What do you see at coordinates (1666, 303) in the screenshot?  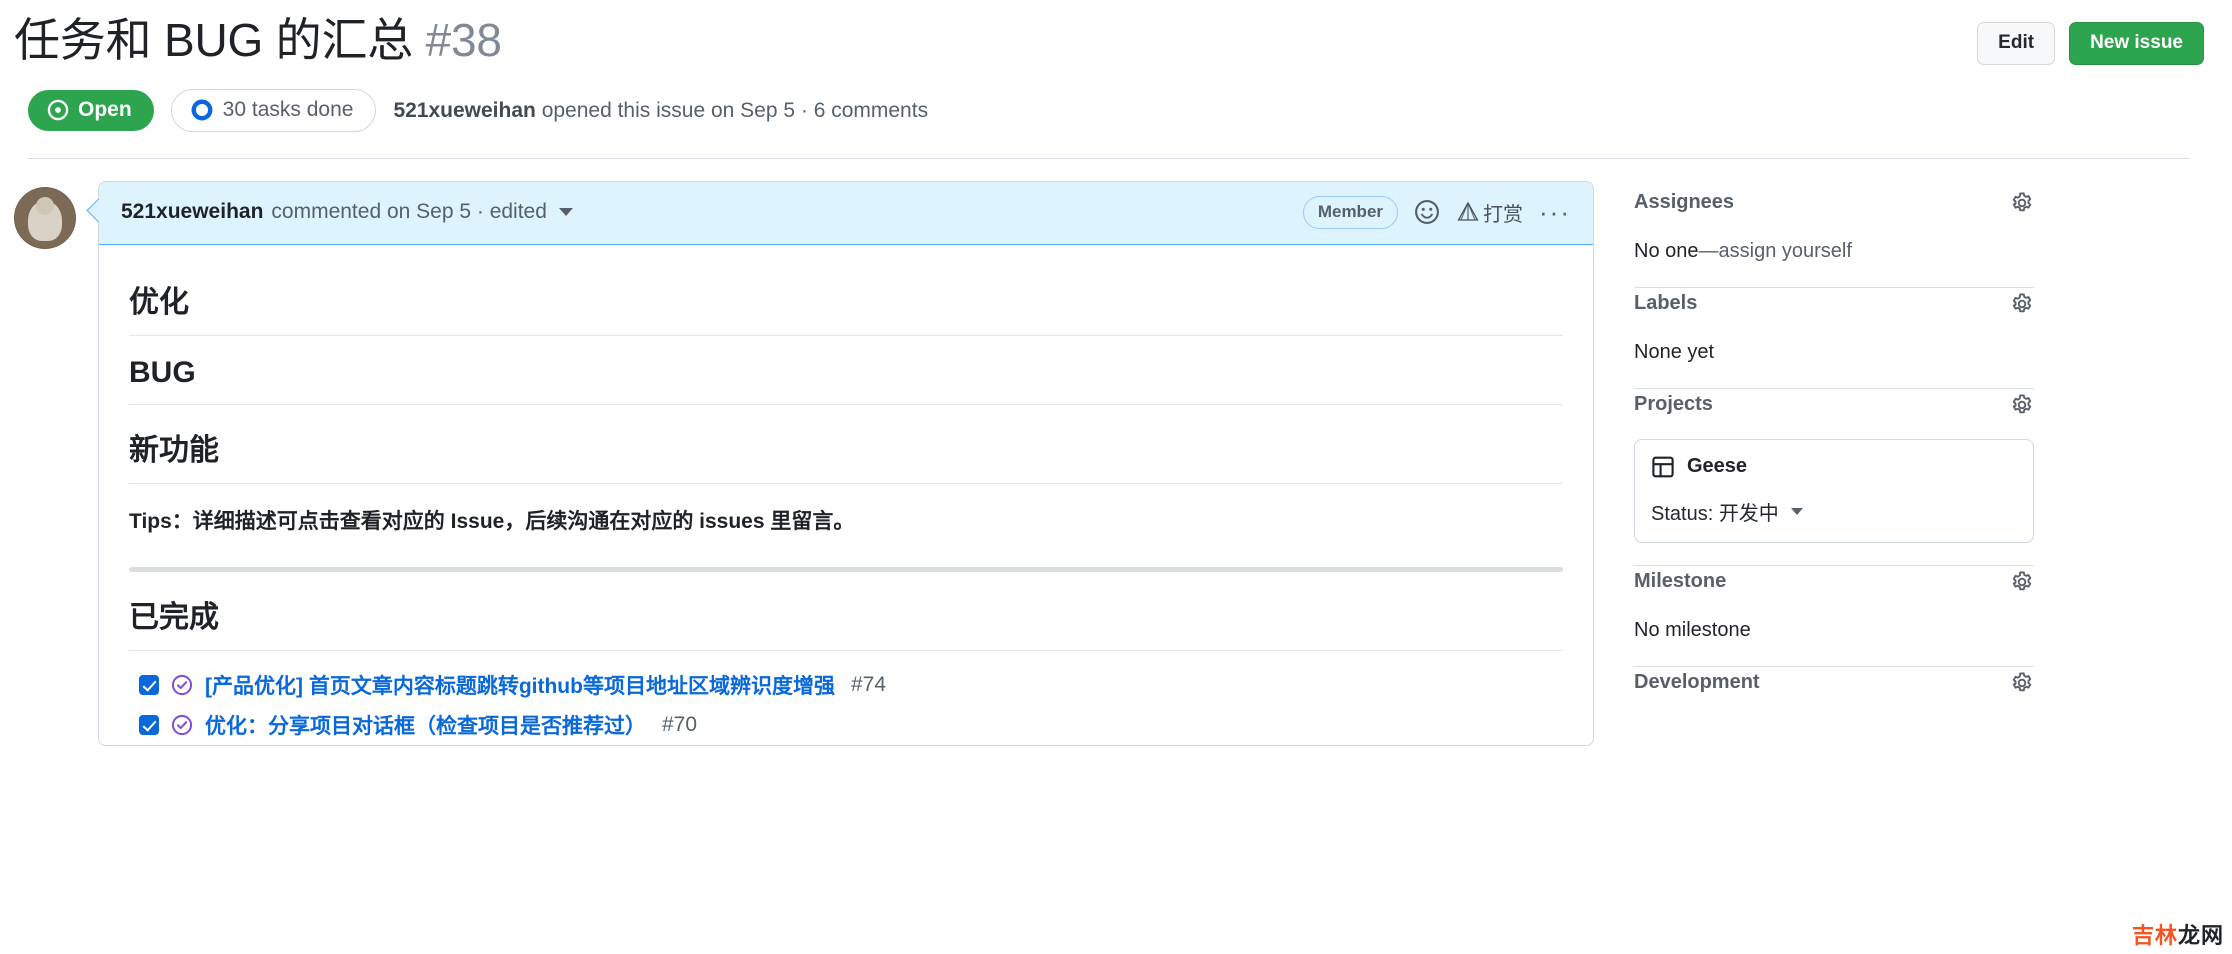 I see `labels-title: Labels` at bounding box center [1666, 303].